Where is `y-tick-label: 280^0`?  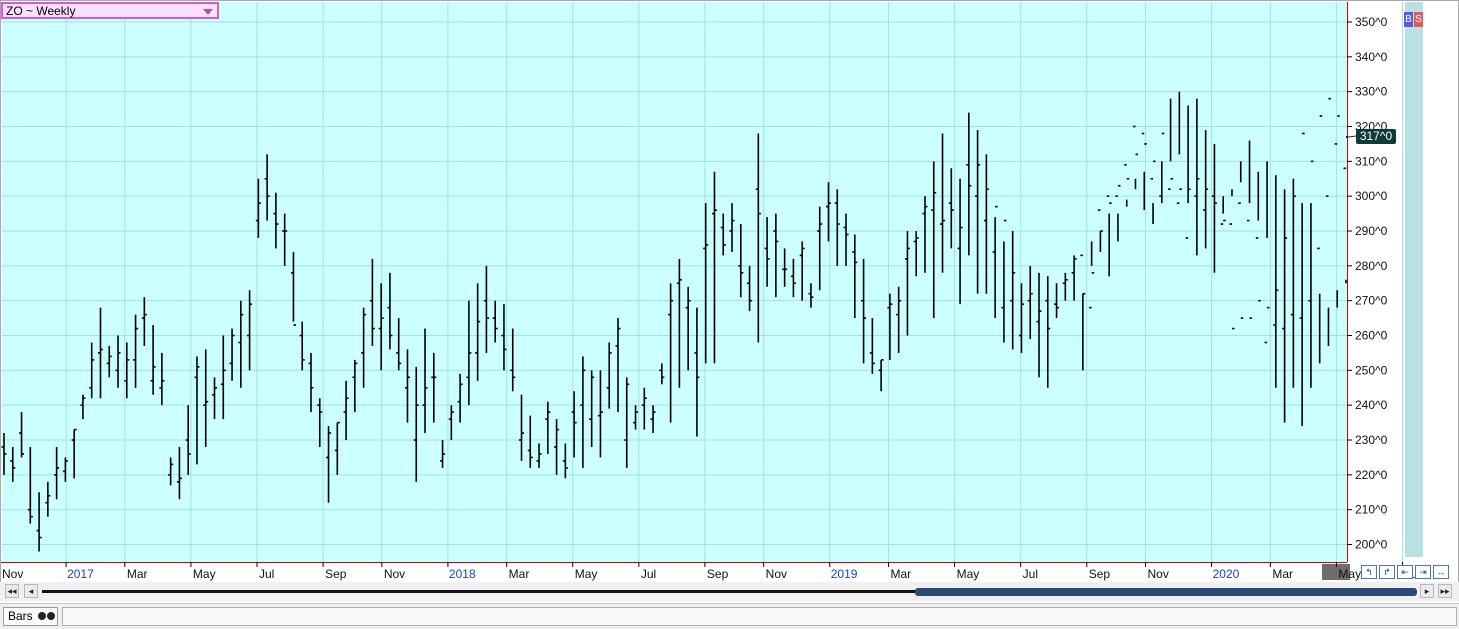
y-tick-label: 280^0 is located at coordinates (1371, 266).